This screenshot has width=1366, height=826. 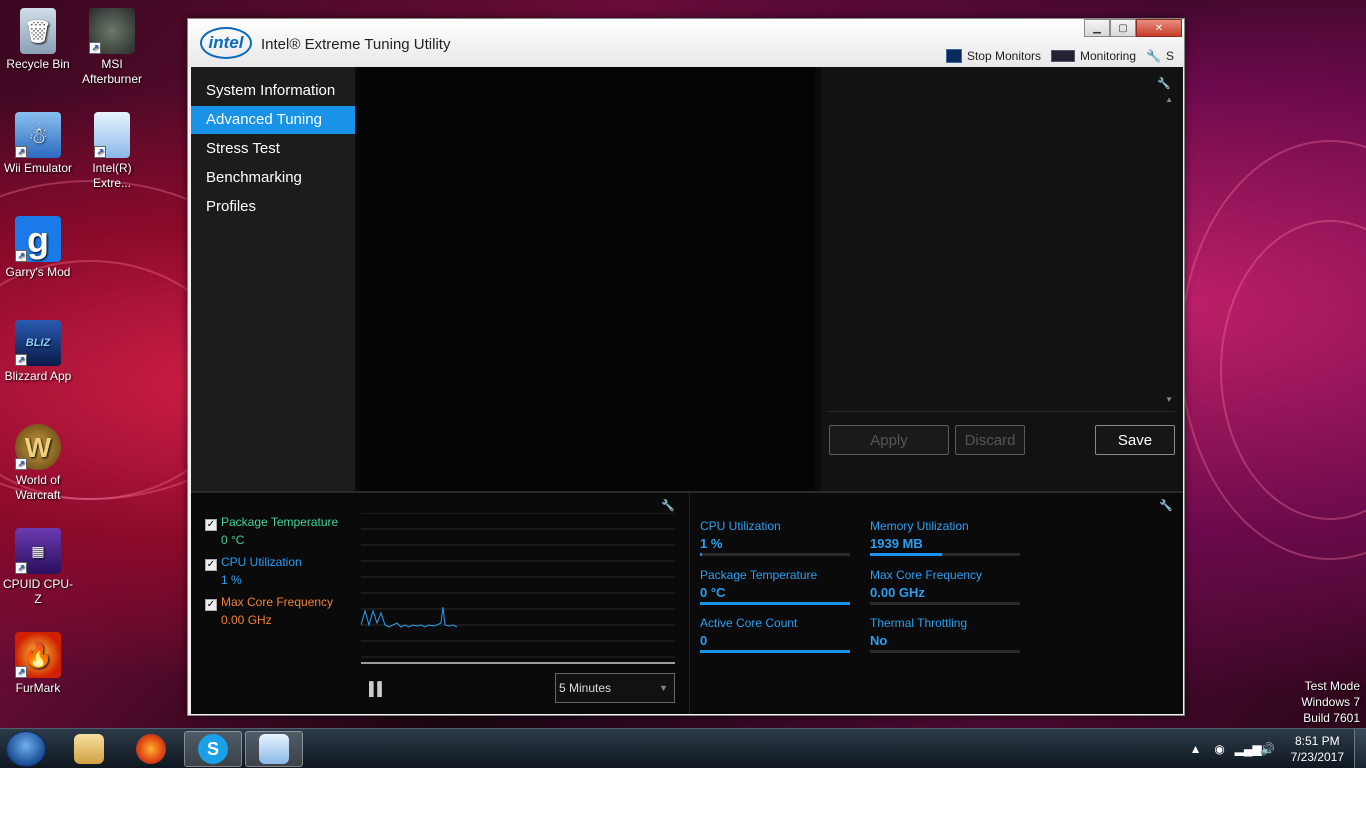 I want to click on maximize-button: ▢, so click(x=1123, y=28).